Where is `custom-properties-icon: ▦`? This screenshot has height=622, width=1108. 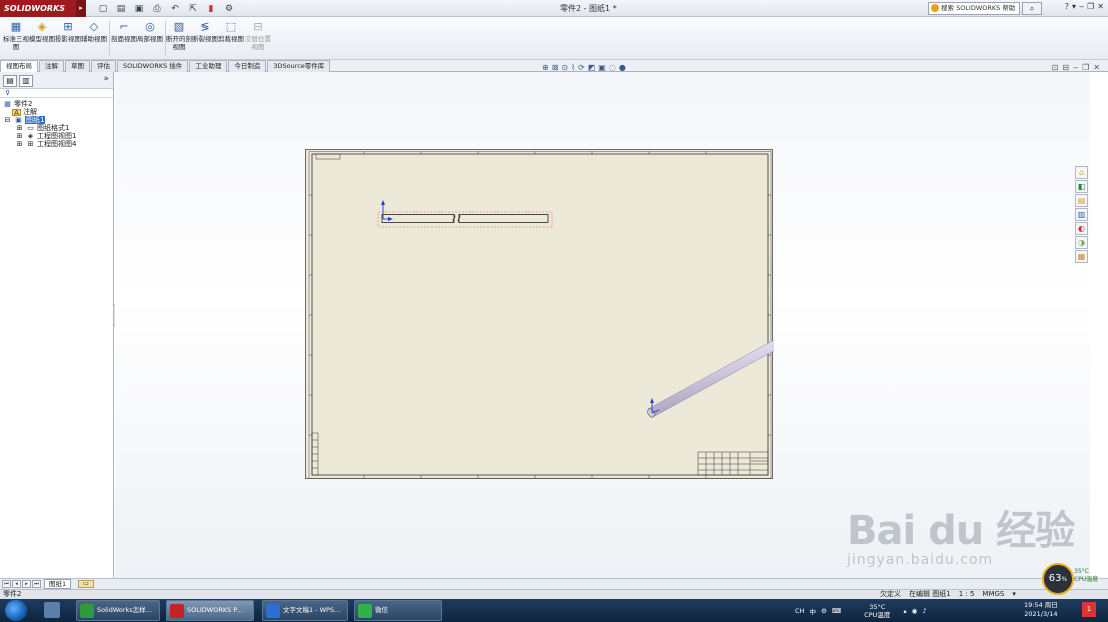
custom-properties-icon: ▦ is located at coordinates (1081, 256).